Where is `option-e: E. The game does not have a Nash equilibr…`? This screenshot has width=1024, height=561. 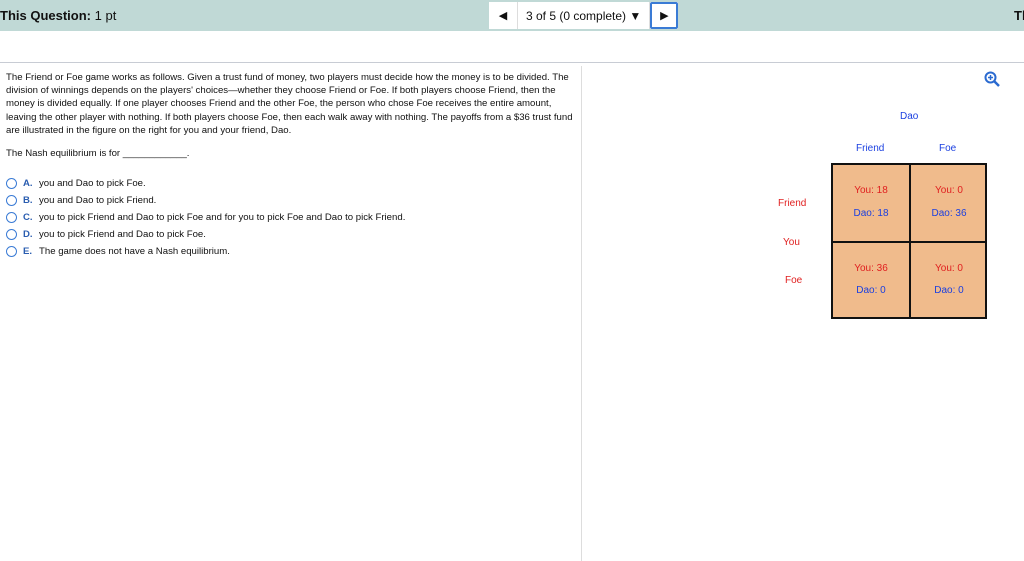
option-e: E. The game does not have a Nash equilibr… is located at coordinates (205, 251).